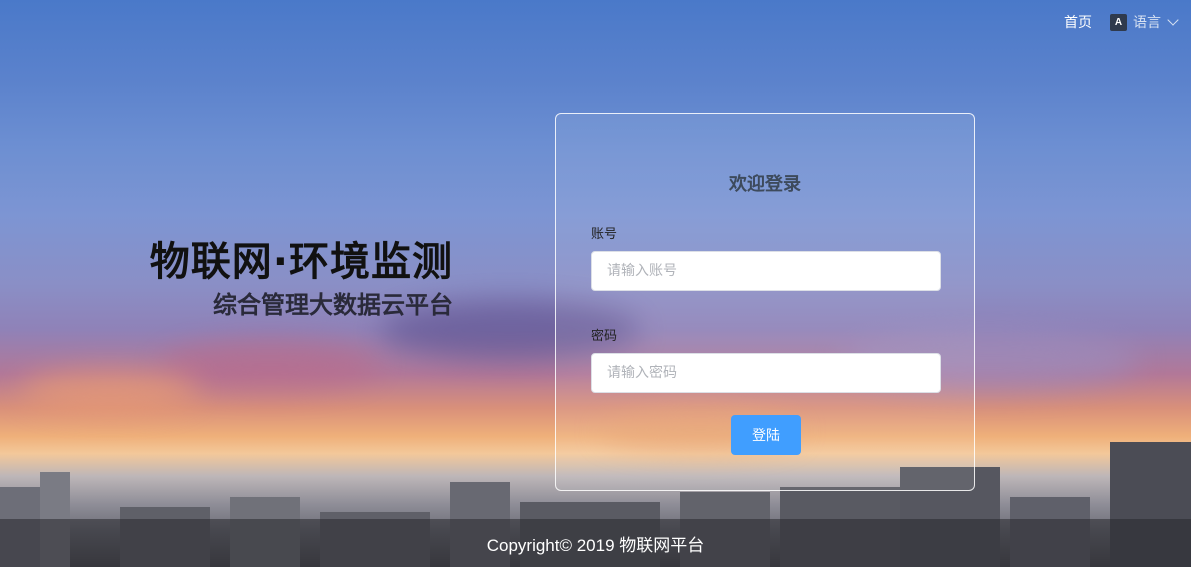 This screenshot has height=567, width=1191. I want to click on top-nav: 首页 A 语言, so click(1121, 22).